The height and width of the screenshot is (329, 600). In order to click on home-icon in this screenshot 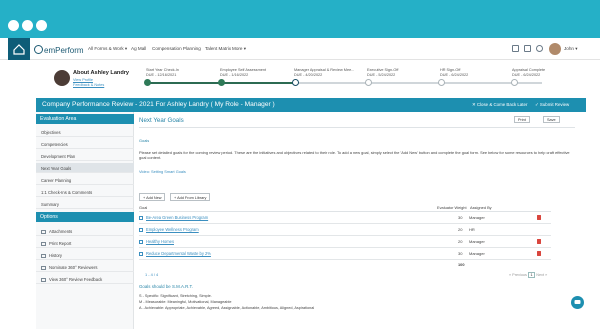, I will do `click(19, 49)`.